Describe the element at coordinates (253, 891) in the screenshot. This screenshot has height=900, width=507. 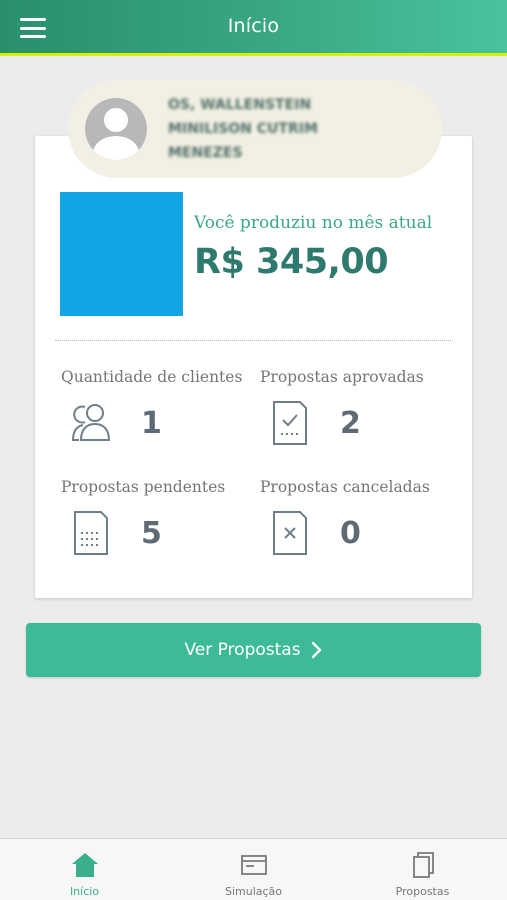
I see `nav-label: Simulação` at that location.